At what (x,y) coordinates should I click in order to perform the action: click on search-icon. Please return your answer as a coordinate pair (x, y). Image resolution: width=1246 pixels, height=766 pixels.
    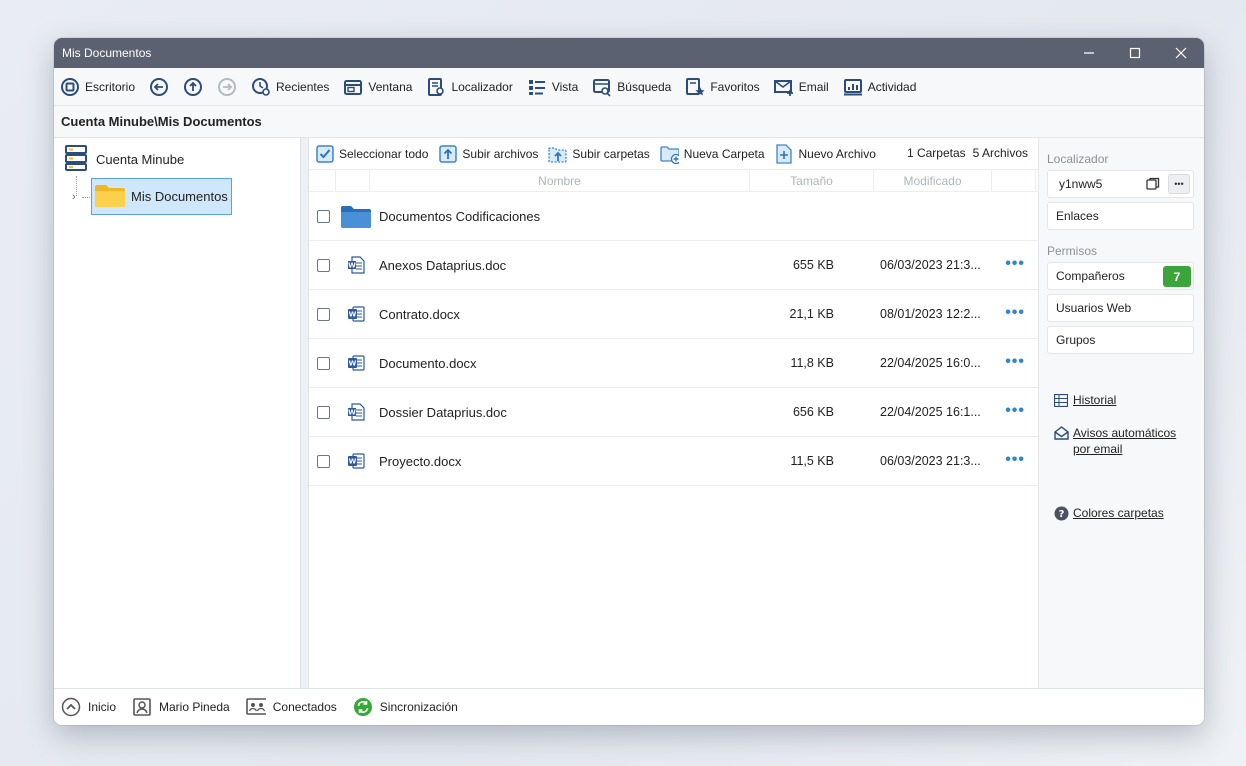
    Looking at the image, I should click on (602, 87).